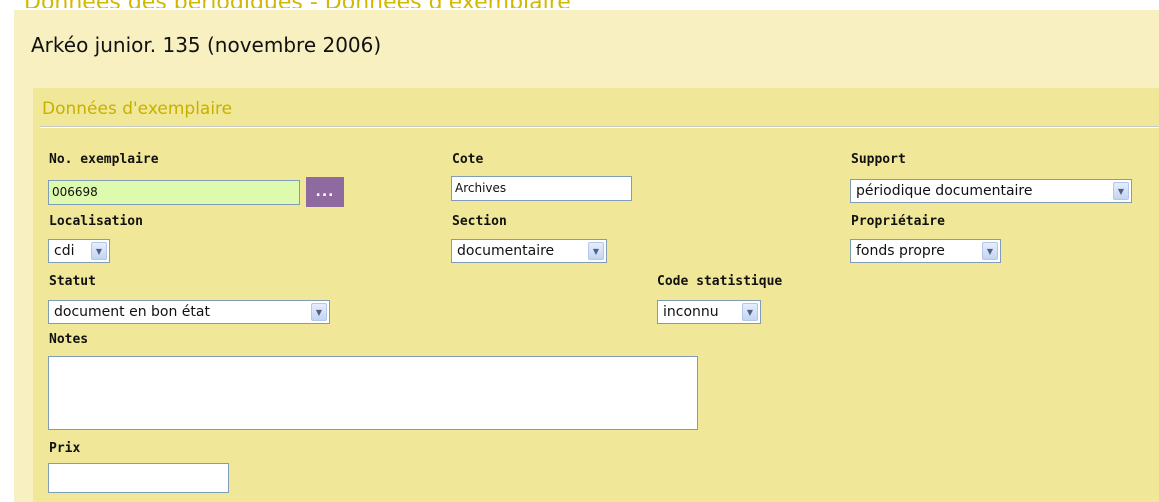 This screenshot has width=1159, height=502. Describe the element at coordinates (96, 221) in the screenshot. I see `localisation-label: Localisation` at that location.